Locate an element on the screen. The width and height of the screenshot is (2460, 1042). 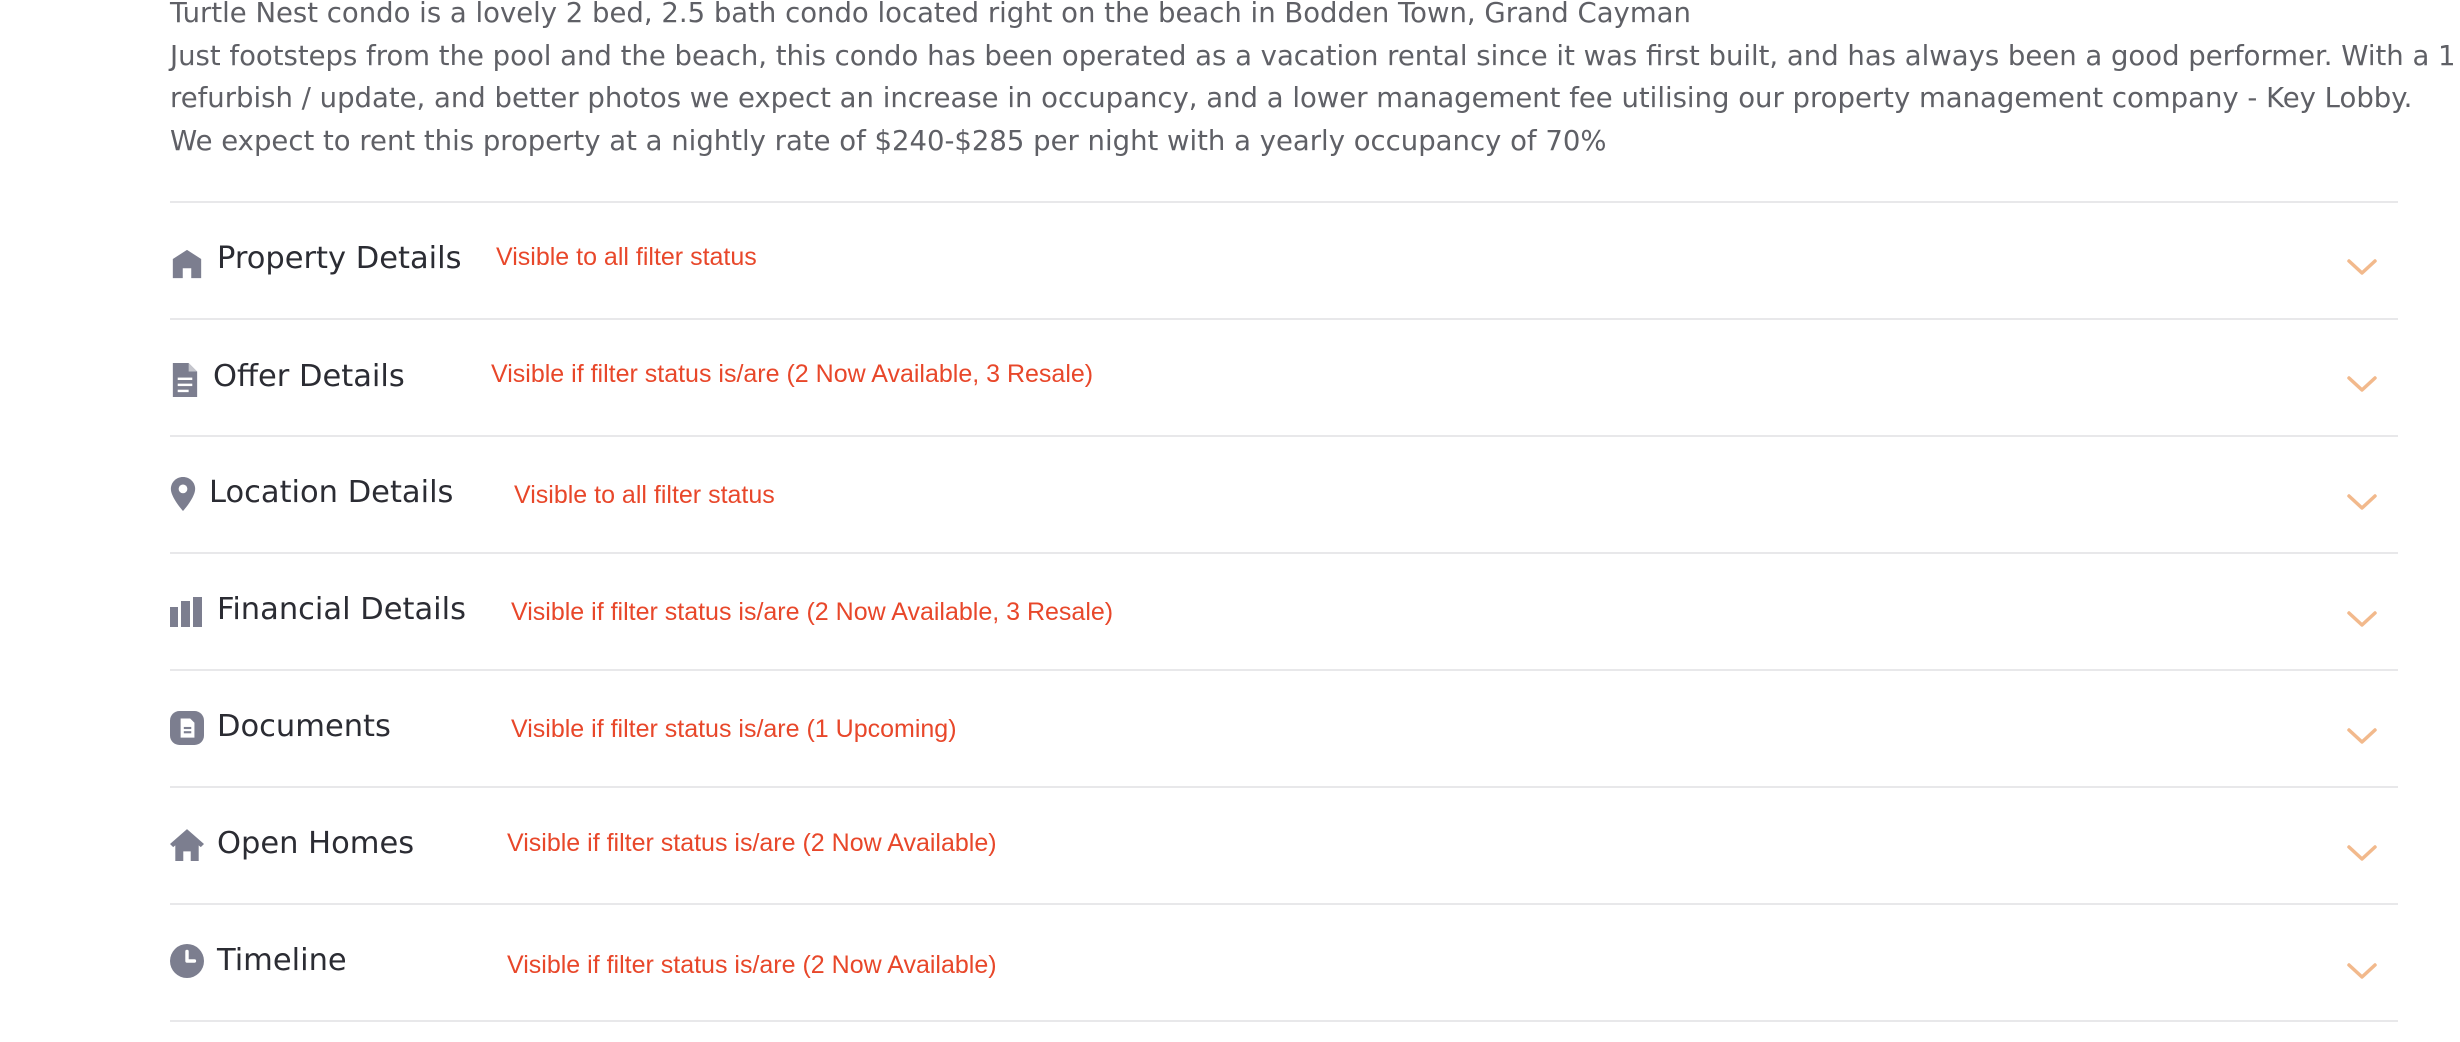
document-icon is located at coordinates (185, 380).